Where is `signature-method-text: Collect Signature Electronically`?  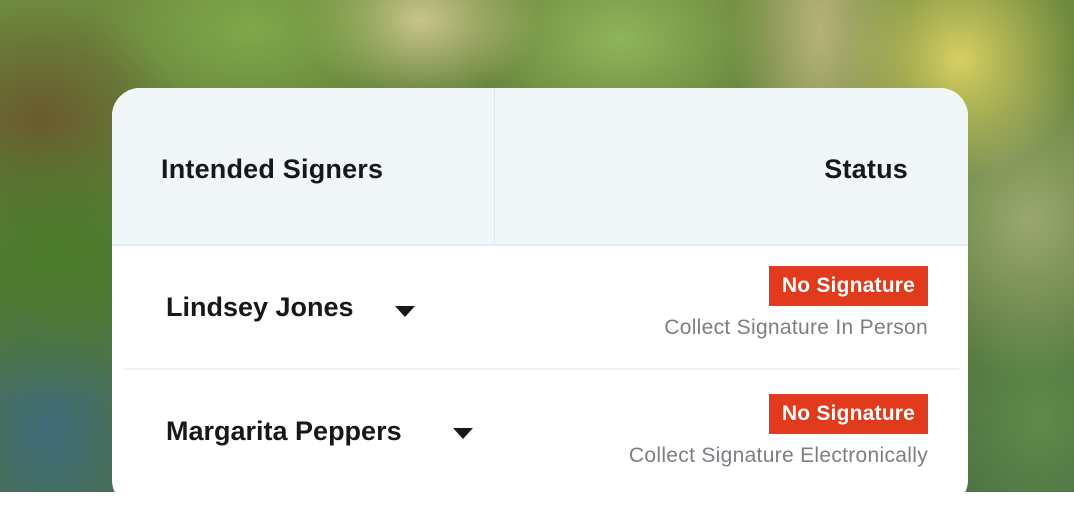 signature-method-text: Collect Signature Electronically is located at coordinates (778, 455).